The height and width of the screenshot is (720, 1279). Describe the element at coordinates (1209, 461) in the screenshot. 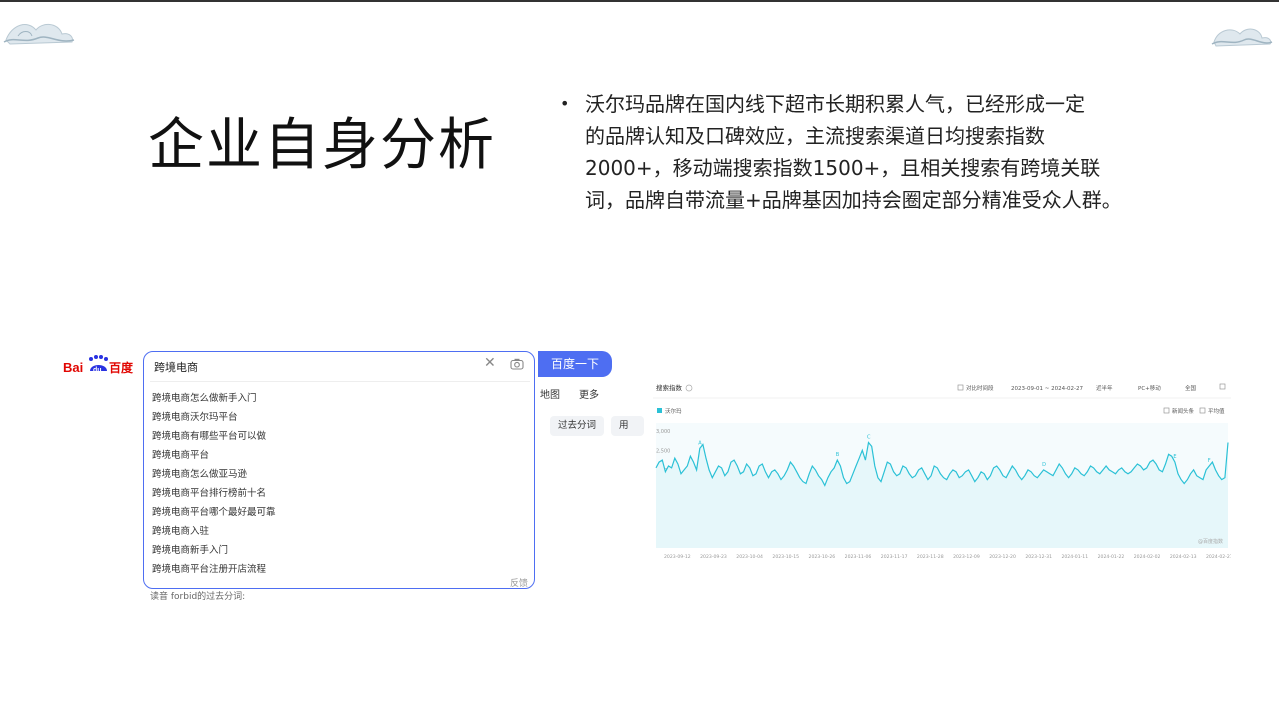

I see `event-marker-F: F` at that location.